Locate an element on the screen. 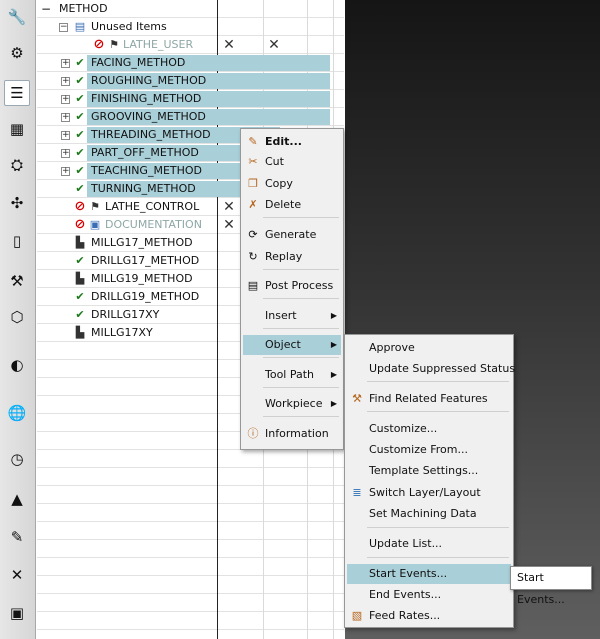 This screenshot has width=600, height=639. menu-item-find-related: ⚒ Find Related Features is located at coordinates (429, 399).